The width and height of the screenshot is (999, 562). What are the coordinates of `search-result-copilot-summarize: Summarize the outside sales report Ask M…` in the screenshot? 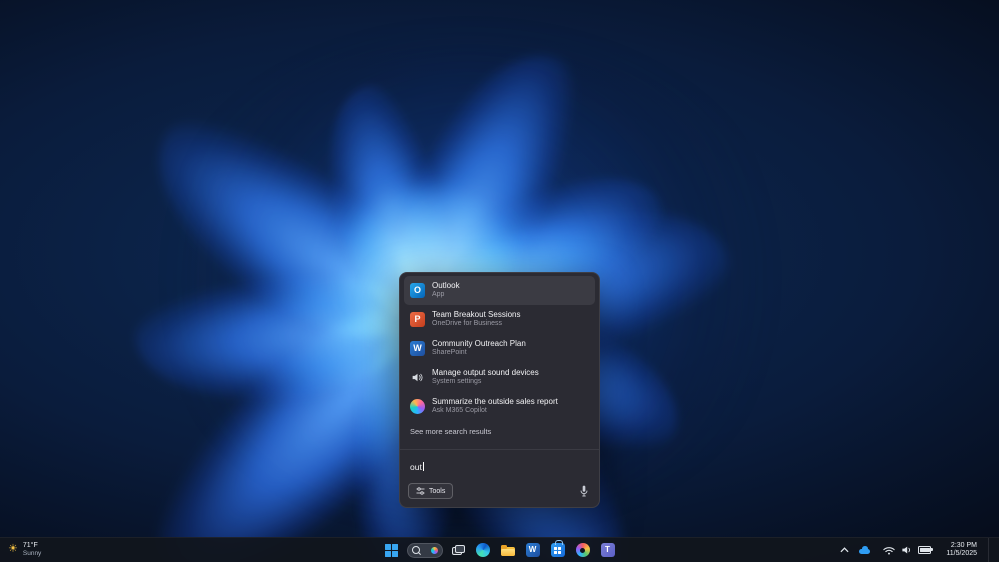 It's located at (499, 406).